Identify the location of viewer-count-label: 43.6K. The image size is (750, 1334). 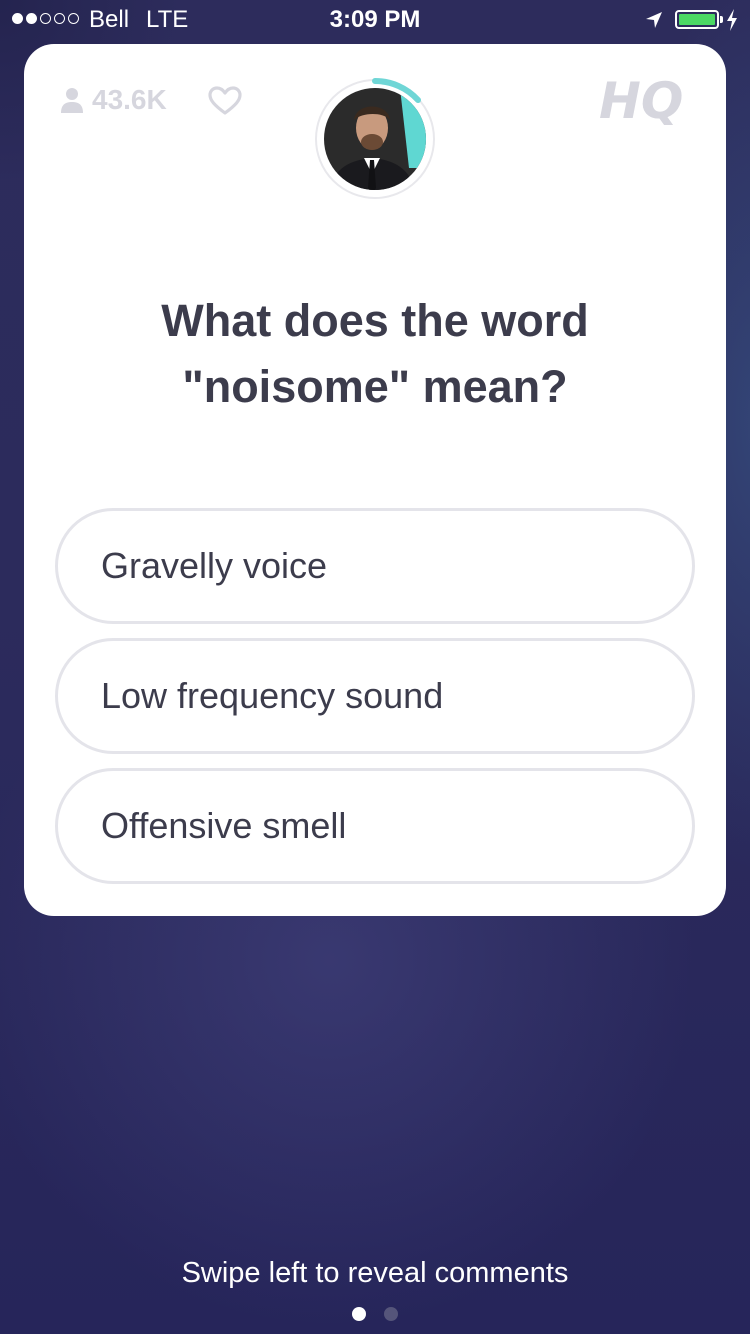
(129, 99).